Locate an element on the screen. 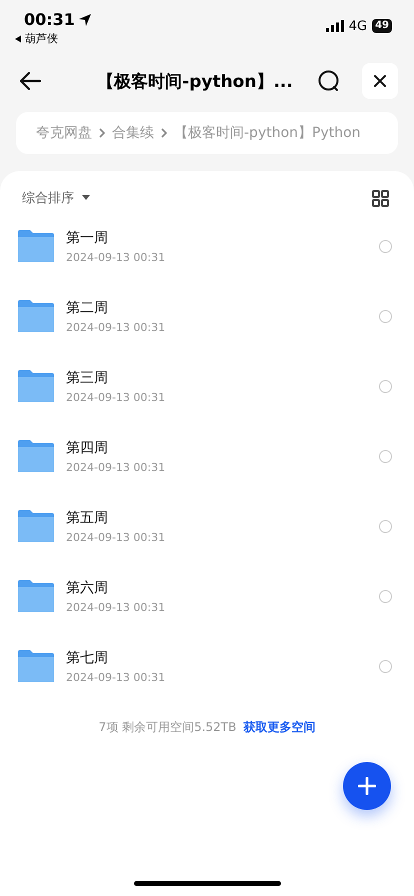 The image size is (414, 896). status-time: 00:31 is located at coordinates (49, 19).